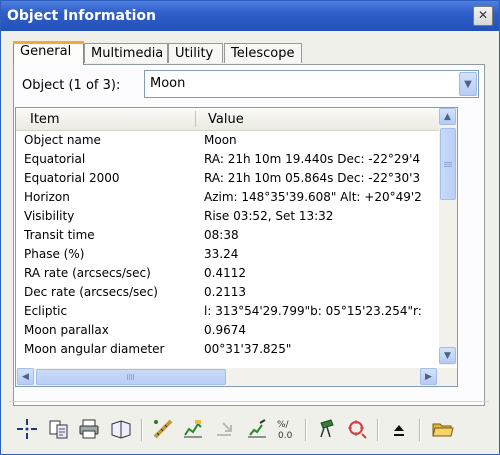 The height and width of the screenshot is (455, 500). What do you see at coordinates (221, 254) in the screenshot?
I see `row-value: 33.24` at bounding box center [221, 254].